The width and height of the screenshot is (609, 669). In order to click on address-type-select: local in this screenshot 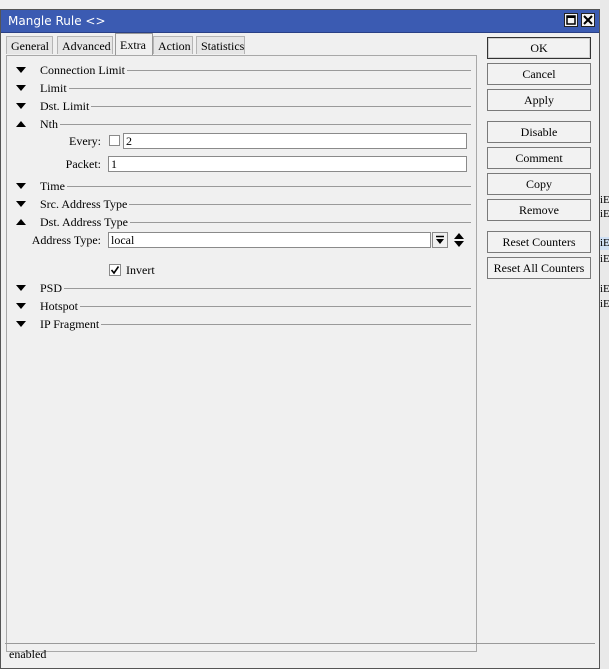, I will do `click(269, 240)`.